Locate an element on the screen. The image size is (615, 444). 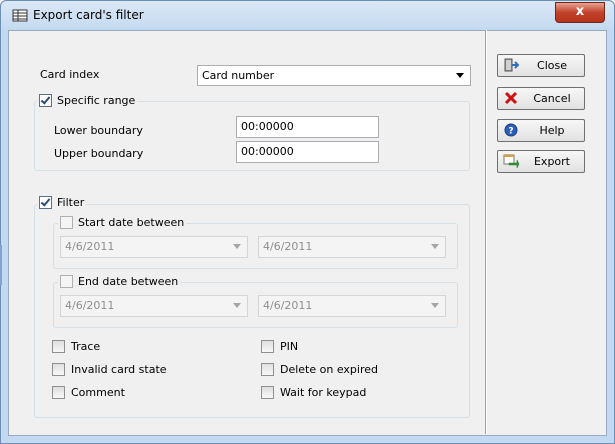
left-edge-accent is located at coordinates (1, 265).